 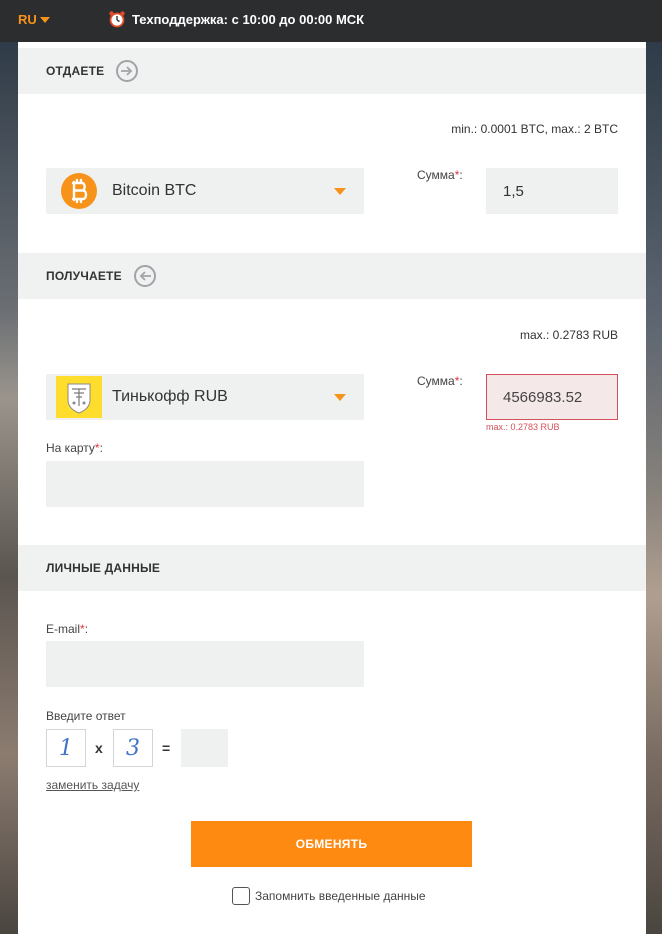 I want to click on arrow-right-icon, so click(x=127, y=71).